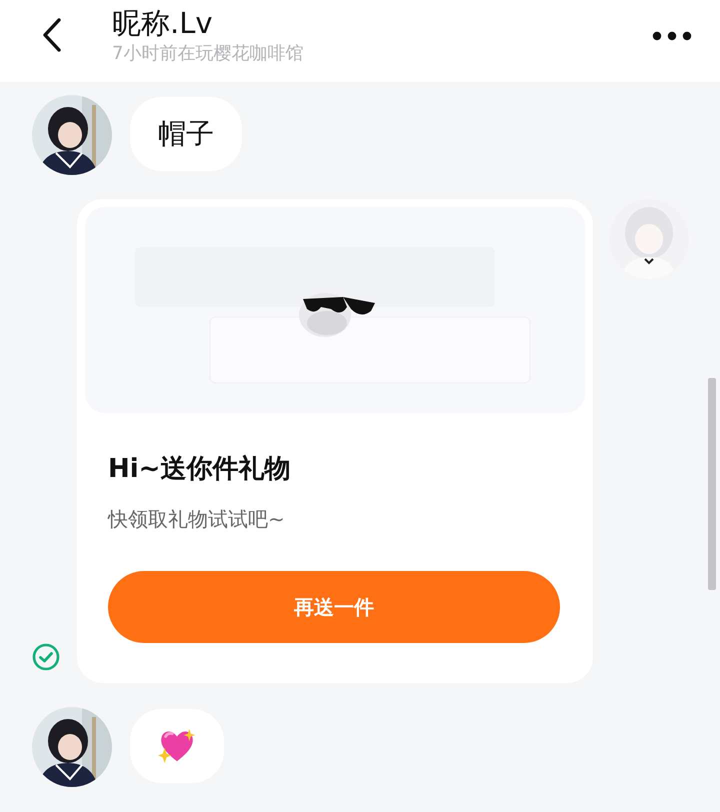  Describe the element at coordinates (334, 607) in the screenshot. I see `send-again-button: 再送一件` at that location.